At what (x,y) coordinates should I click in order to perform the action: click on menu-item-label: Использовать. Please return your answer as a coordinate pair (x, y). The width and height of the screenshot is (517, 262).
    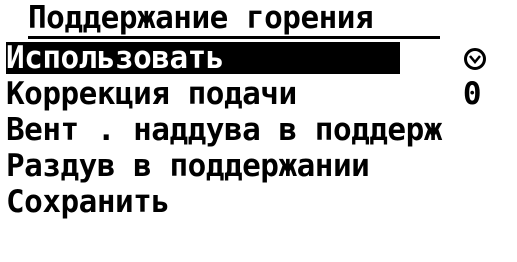
    Looking at the image, I should click on (115, 58).